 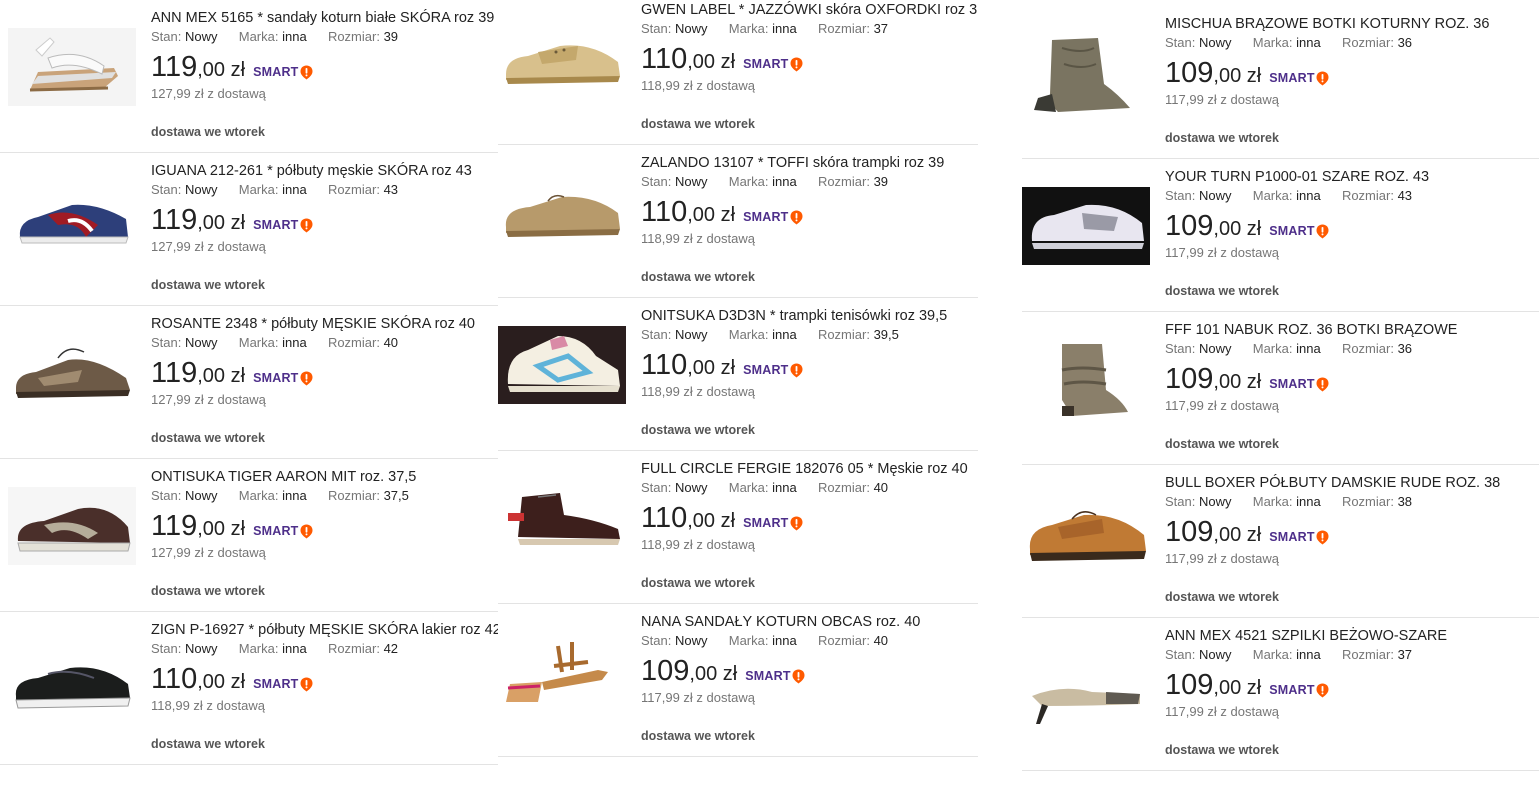 What do you see at coordinates (881, 640) in the screenshot?
I see `param-rozmiar-value: 40` at bounding box center [881, 640].